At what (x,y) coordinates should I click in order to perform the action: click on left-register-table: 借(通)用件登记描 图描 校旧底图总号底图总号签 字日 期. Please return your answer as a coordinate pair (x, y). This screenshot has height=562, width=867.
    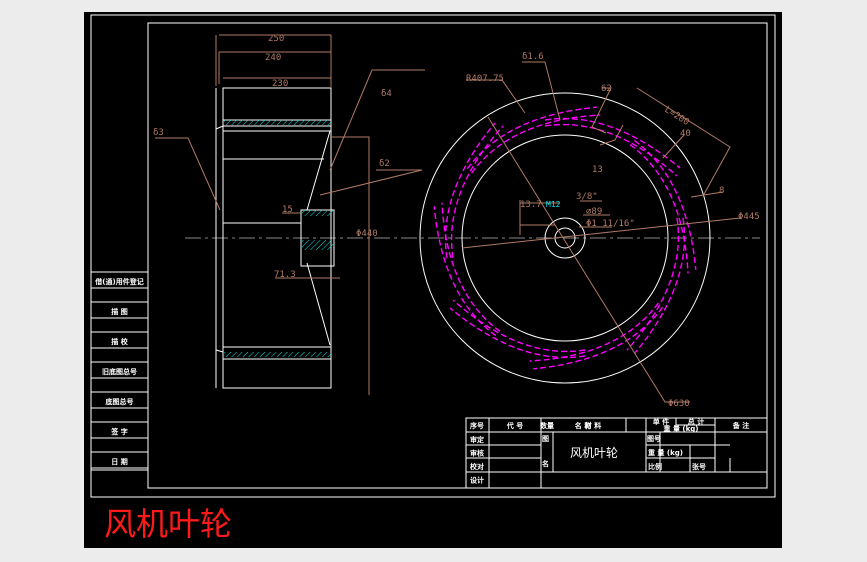
    Looking at the image, I should click on (119, 371).